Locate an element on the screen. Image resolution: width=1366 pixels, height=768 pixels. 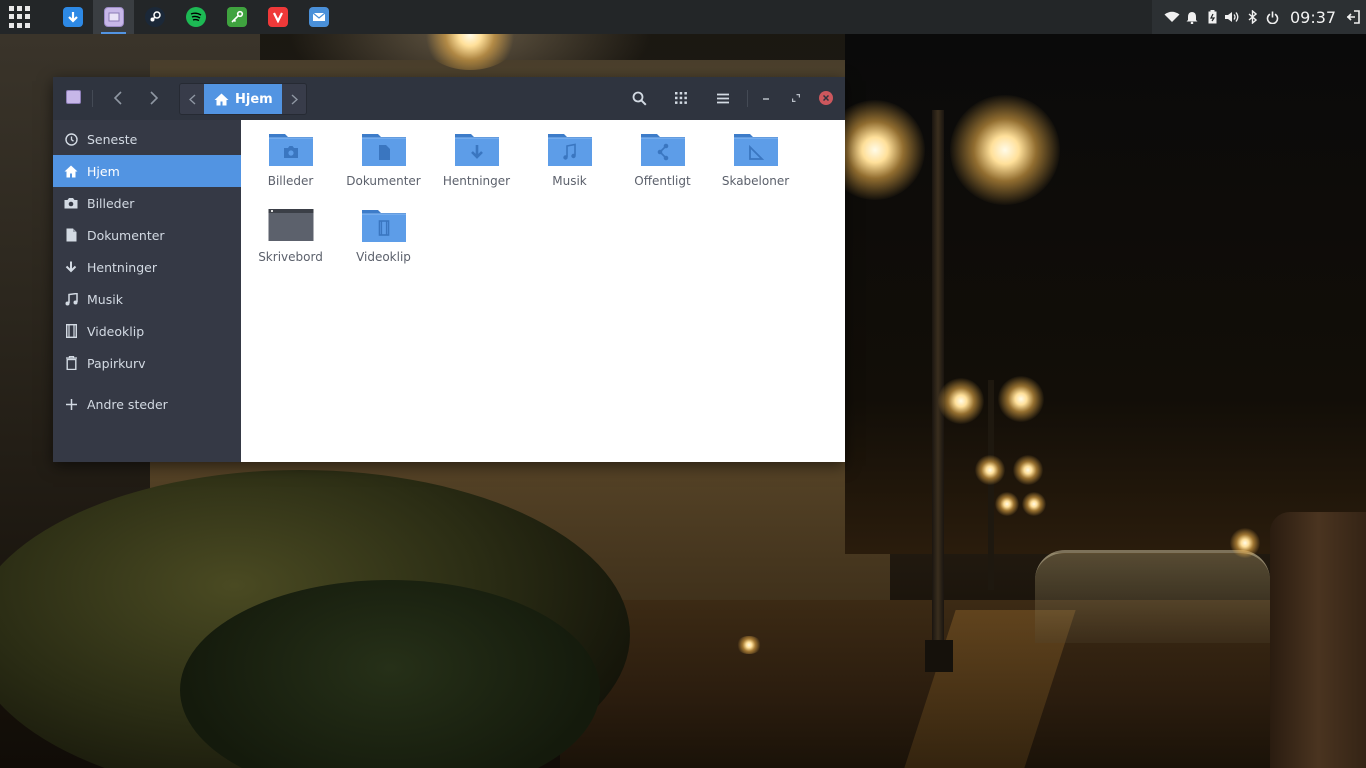
path-scroll-right-button is located at coordinates (294, 99).